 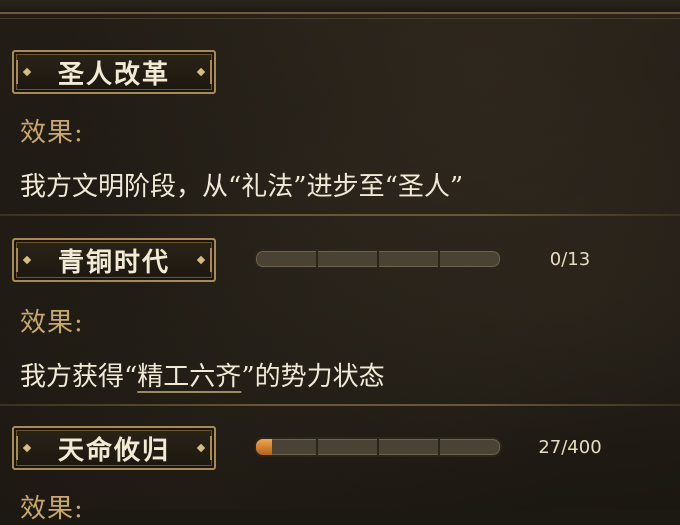 I want to click on progress-count: 27/400, so click(x=570, y=447).